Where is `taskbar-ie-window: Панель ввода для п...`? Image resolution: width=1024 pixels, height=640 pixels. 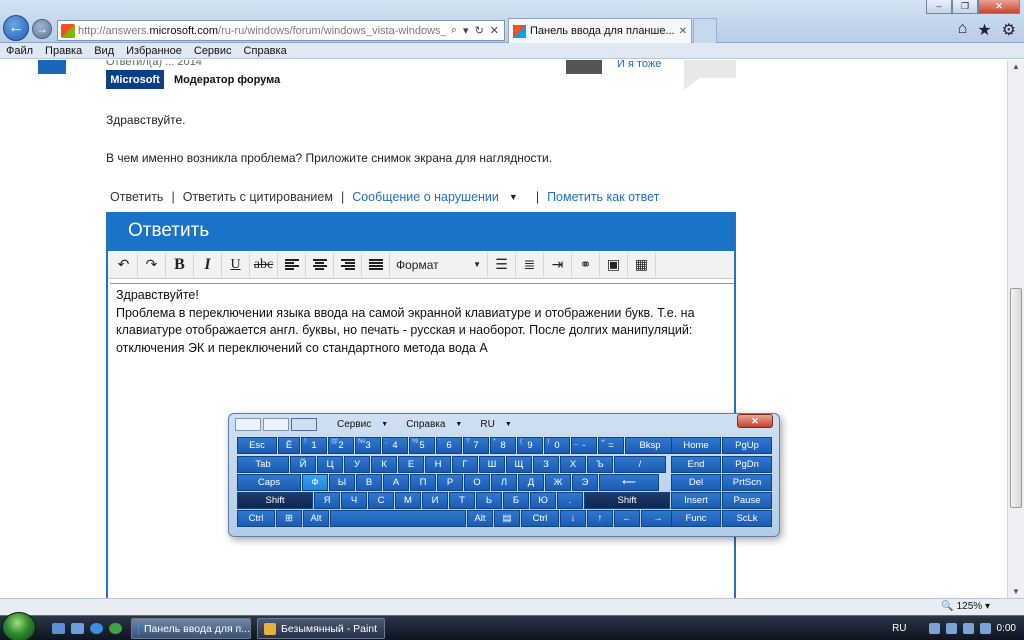 taskbar-ie-window: Панель ввода для п... is located at coordinates (191, 628).